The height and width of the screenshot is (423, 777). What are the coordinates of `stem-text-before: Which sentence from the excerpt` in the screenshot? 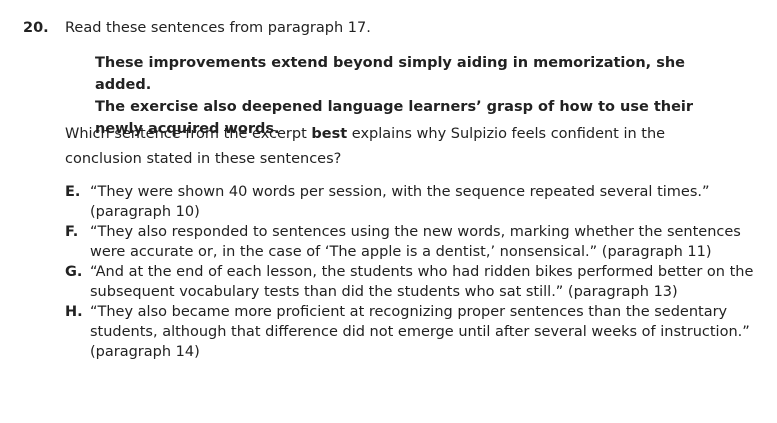 It's located at (188, 134).